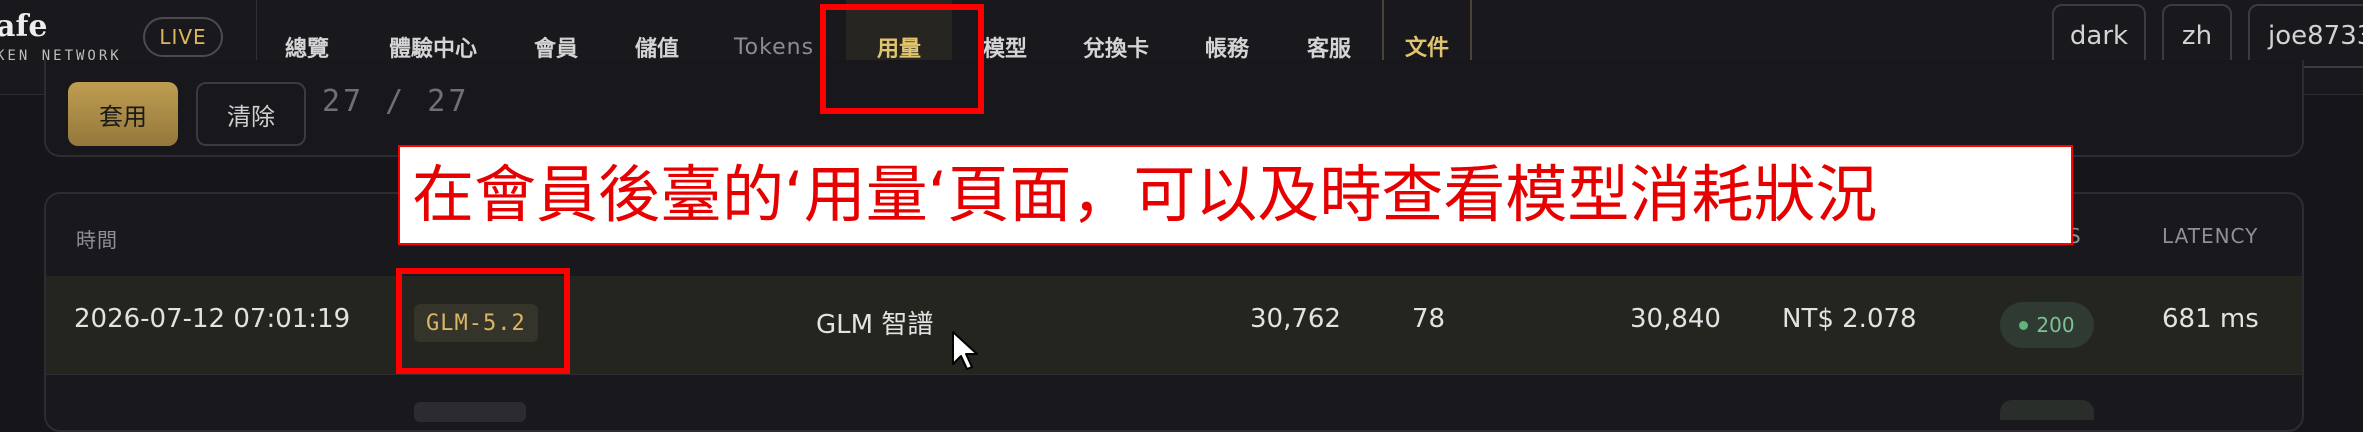 The width and height of the screenshot is (2363, 432). What do you see at coordinates (1429, 319) in the screenshot?
I see `cell-output-tokens: 78` at bounding box center [1429, 319].